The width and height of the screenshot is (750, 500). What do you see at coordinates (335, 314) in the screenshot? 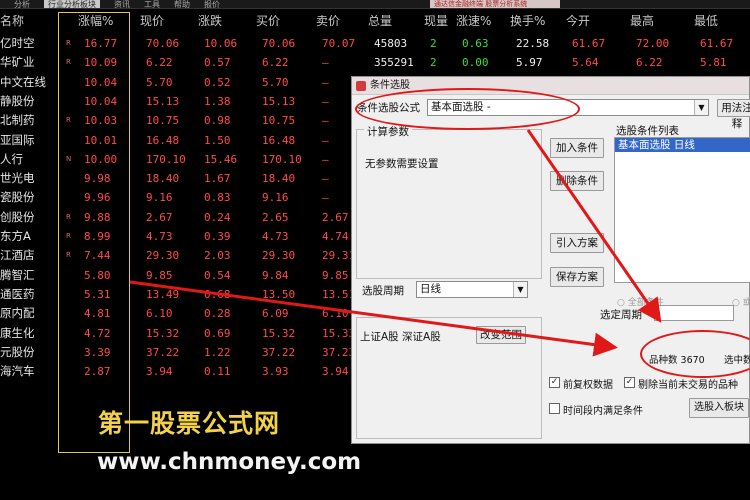
I see `cell-ask: 6.10` at bounding box center [335, 314].